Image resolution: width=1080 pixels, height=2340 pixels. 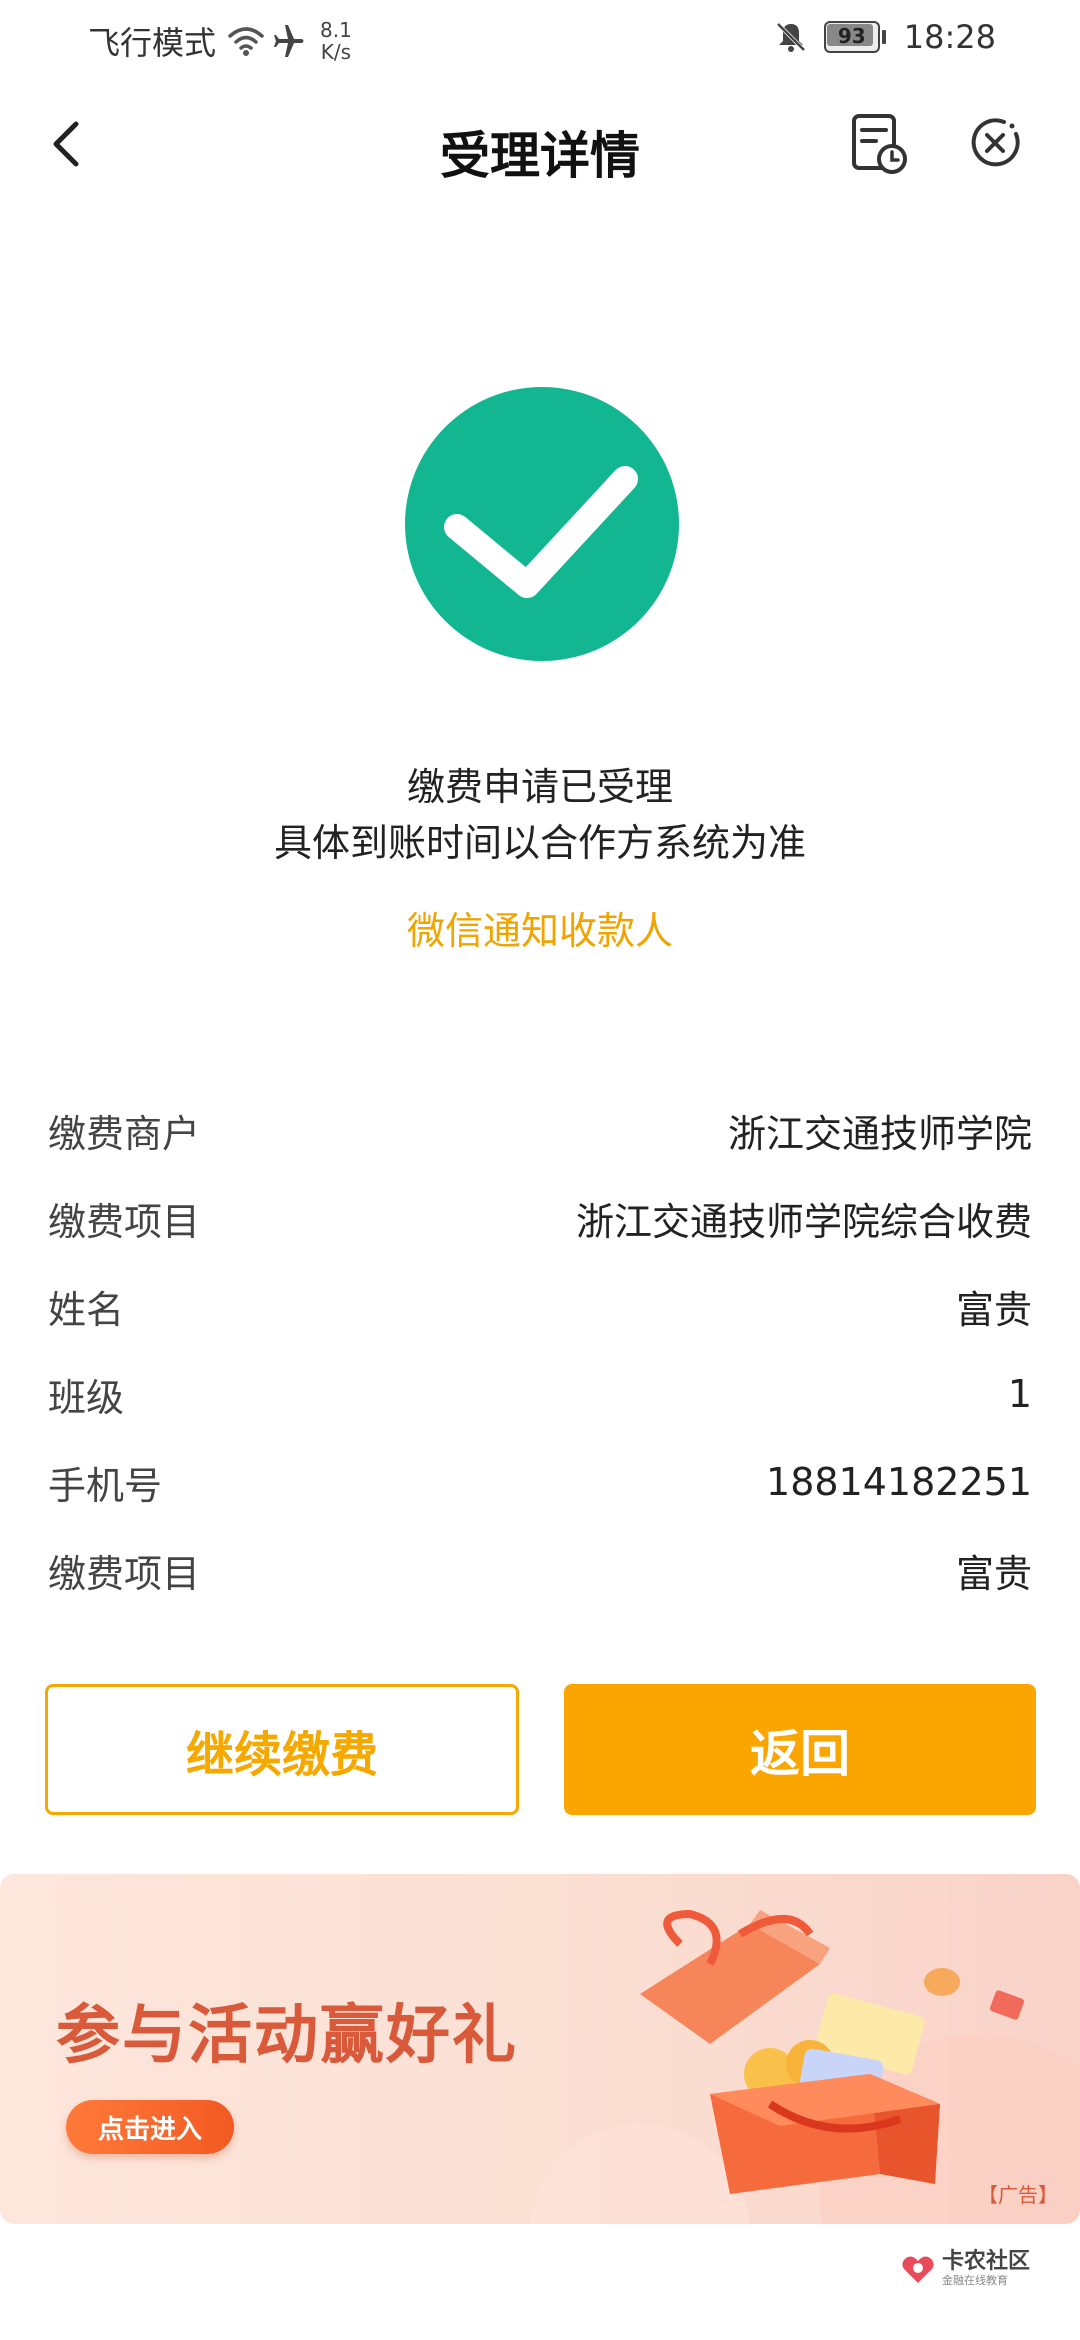 I want to click on status-left: 飞行模式 8.1 K/s, so click(x=220, y=41).